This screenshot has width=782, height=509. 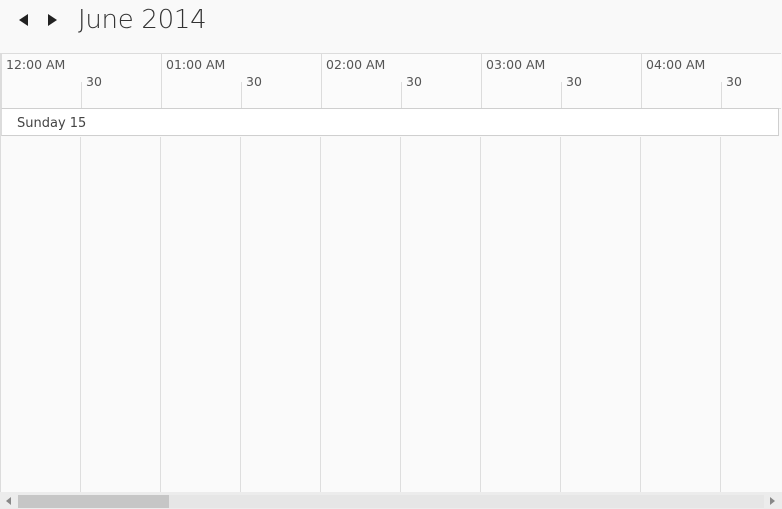 What do you see at coordinates (142, 20) in the screenshot?
I see `month-title: June 2014` at bounding box center [142, 20].